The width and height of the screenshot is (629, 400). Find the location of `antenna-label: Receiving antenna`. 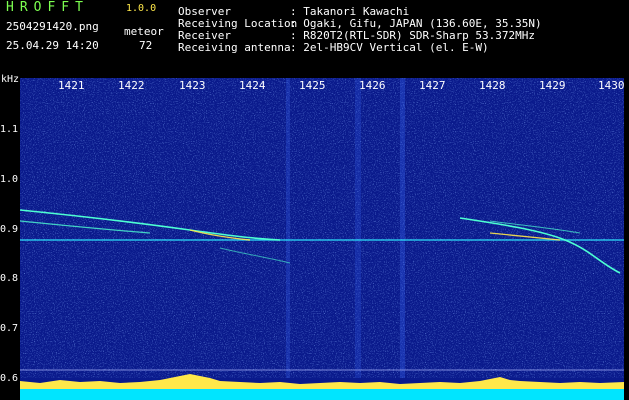

antenna-label: Receiving antenna is located at coordinates (234, 47).